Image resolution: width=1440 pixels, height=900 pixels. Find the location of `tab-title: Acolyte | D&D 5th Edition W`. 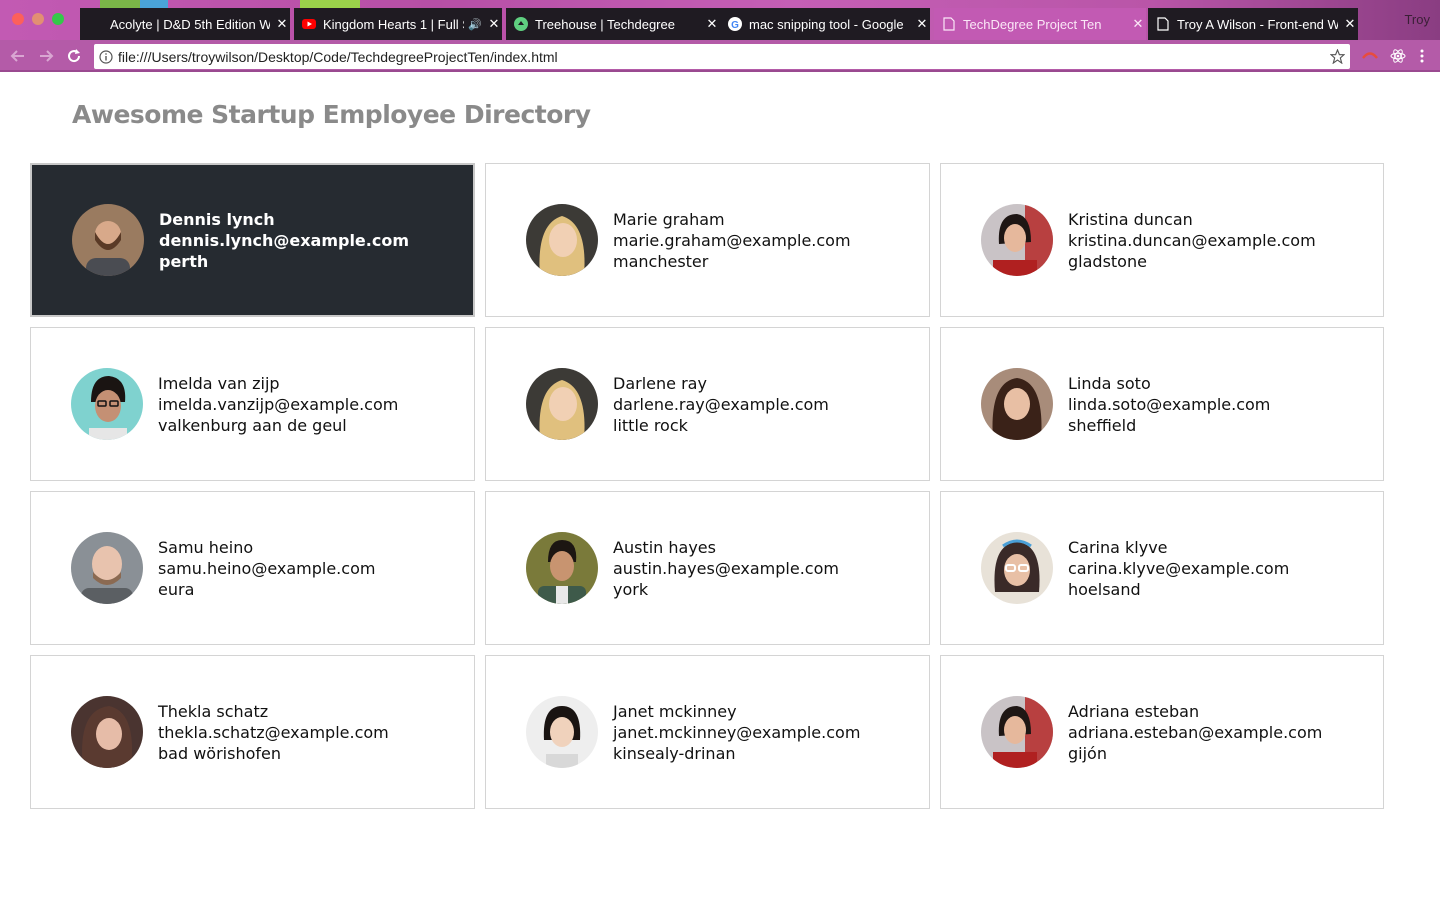

tab-title: Acolyte | D&D 5th Edition W is located at coordinates (190, 24).